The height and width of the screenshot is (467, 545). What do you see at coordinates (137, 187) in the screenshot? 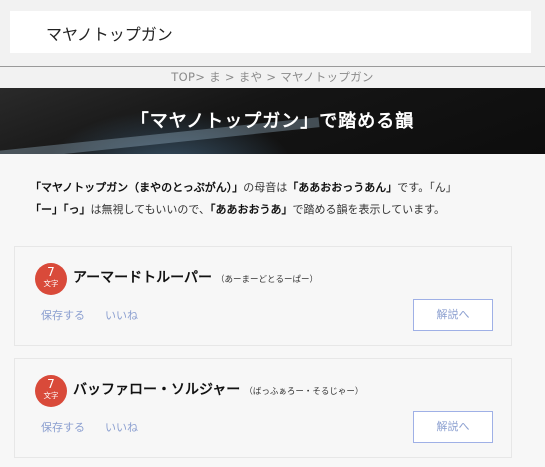
I see `intro-word: 「マヤノトップガン（まやのとっぷがん）」` at bounding box center [137, 187].